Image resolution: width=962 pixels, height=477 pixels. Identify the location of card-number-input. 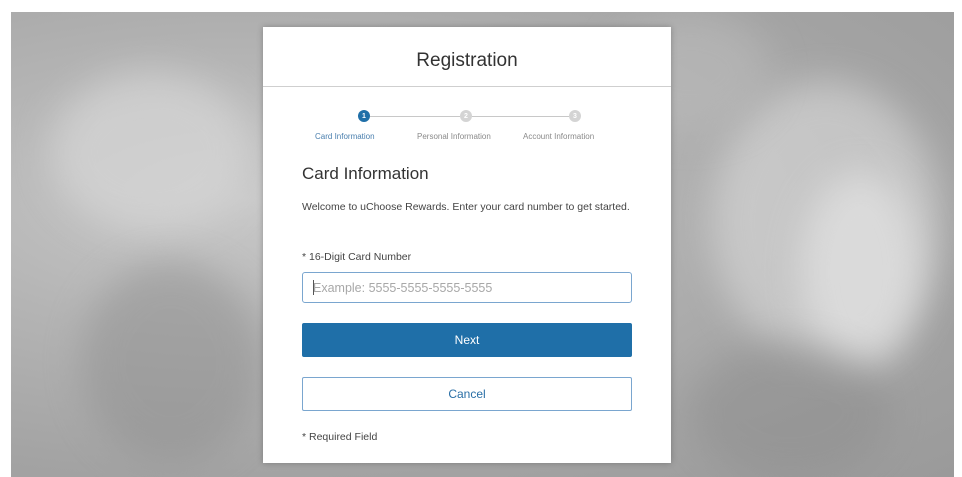
(467, 287).